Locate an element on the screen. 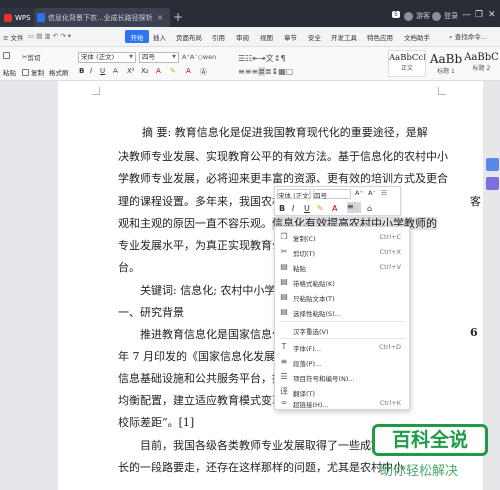  underline-button: U is located at coordinates (102, 71).